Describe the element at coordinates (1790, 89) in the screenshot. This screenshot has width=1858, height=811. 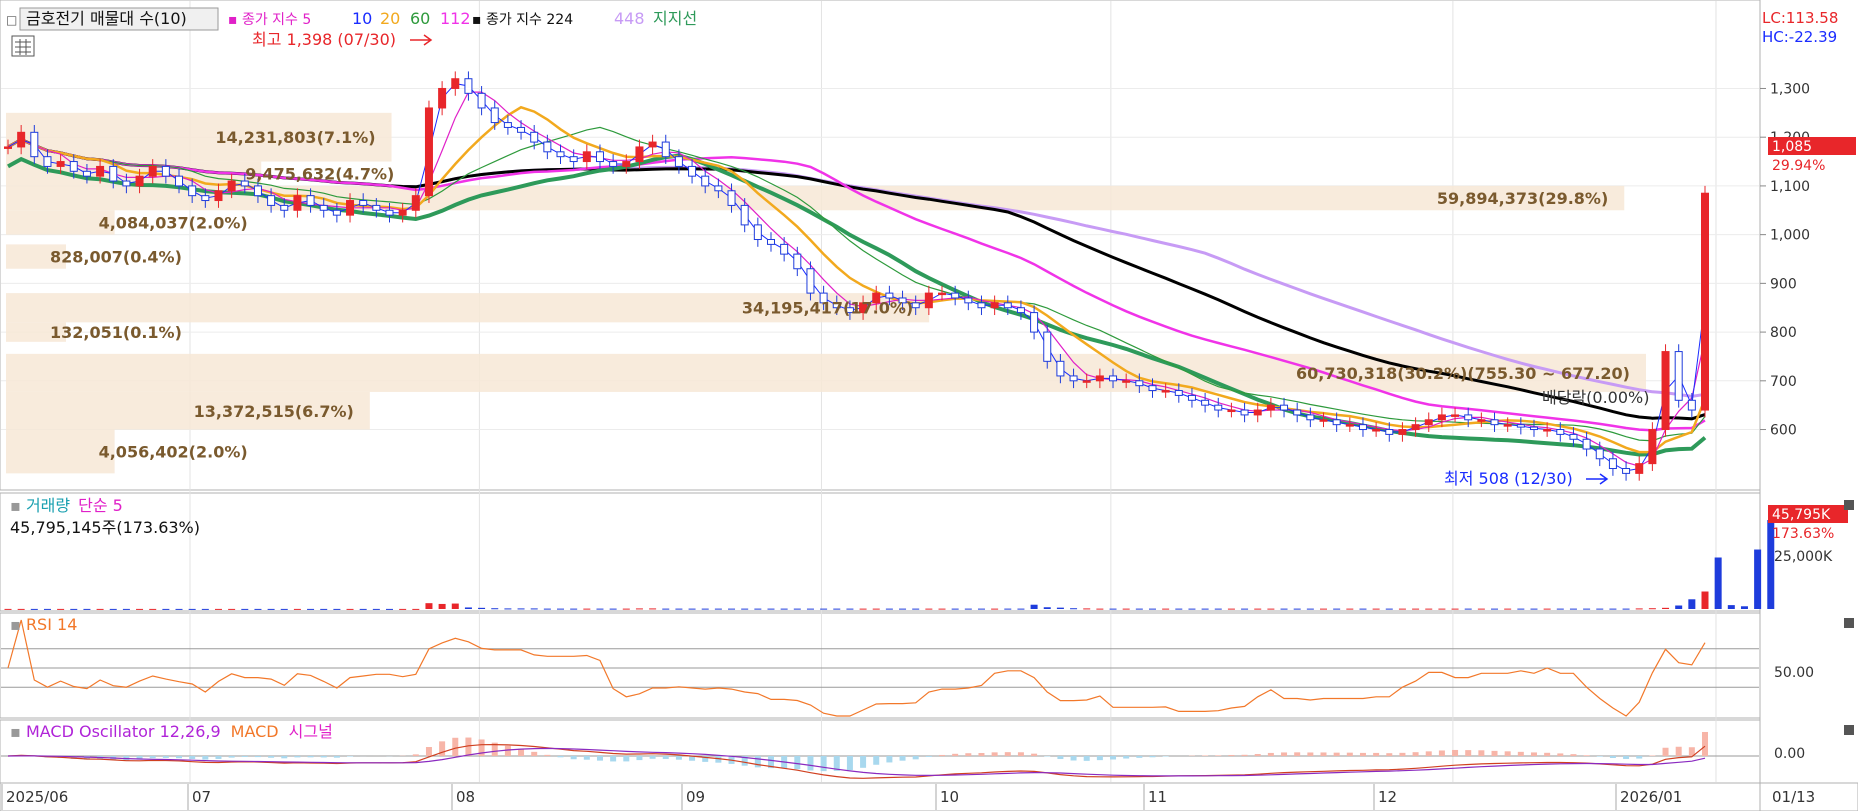
I see `price-tick-label: 1,300` at that location.